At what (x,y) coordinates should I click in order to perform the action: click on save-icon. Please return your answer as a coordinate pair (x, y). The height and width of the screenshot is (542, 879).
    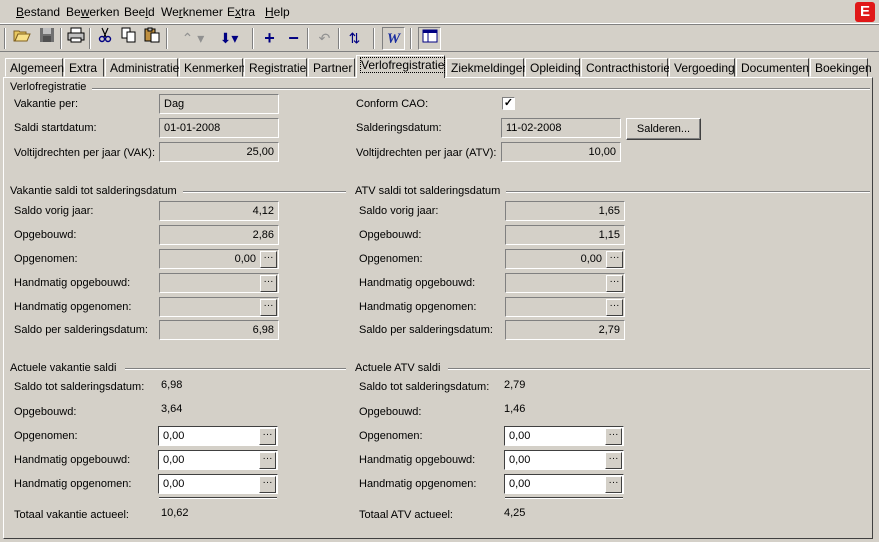
    Looking at the image, I should click on (46, 38).